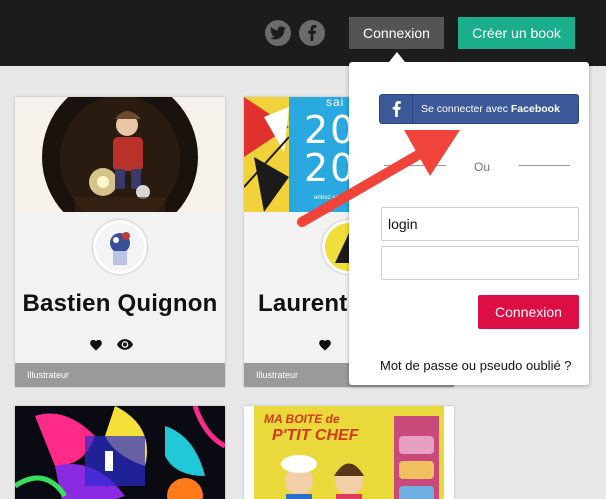 The width and height of the screenshot is (606, 499). What do you see at coordinates (396, 33) in the screenshot?
I see `login-button: Connexion` at bounding box center [396, 33].